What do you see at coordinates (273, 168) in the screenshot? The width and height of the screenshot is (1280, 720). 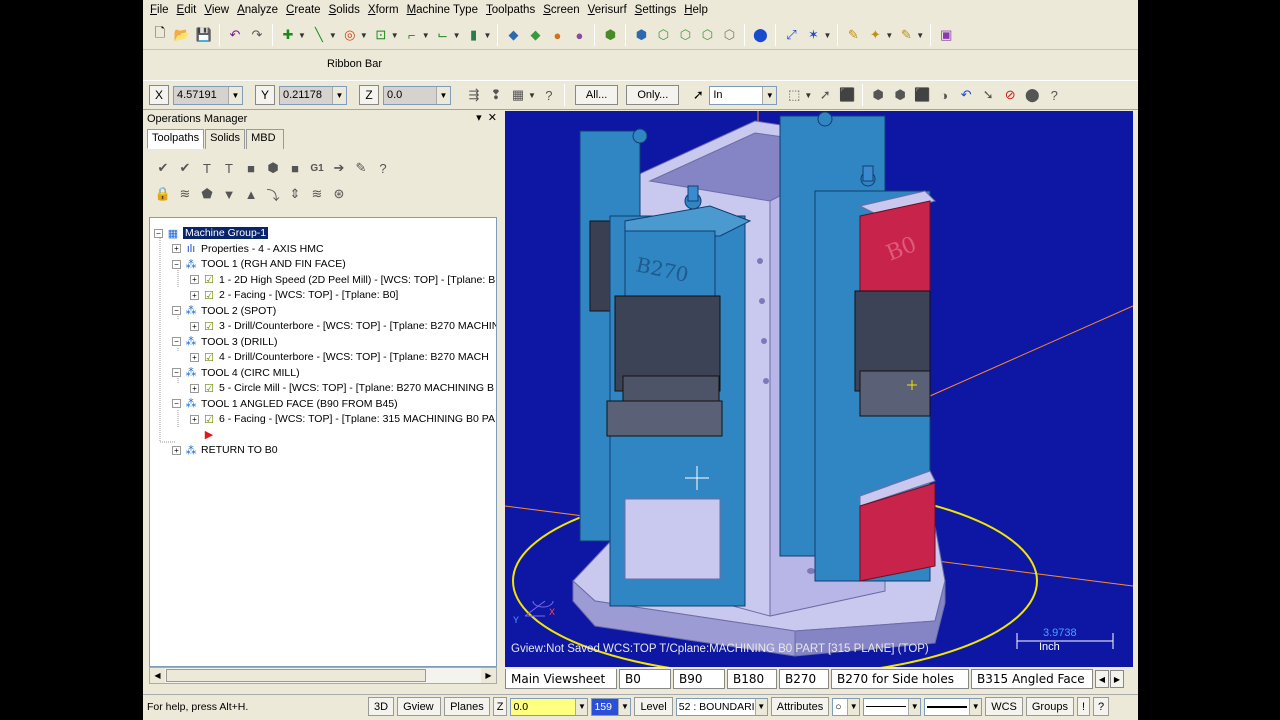 I see `verify-icon: ⬢` at bounding box center [273, 168].